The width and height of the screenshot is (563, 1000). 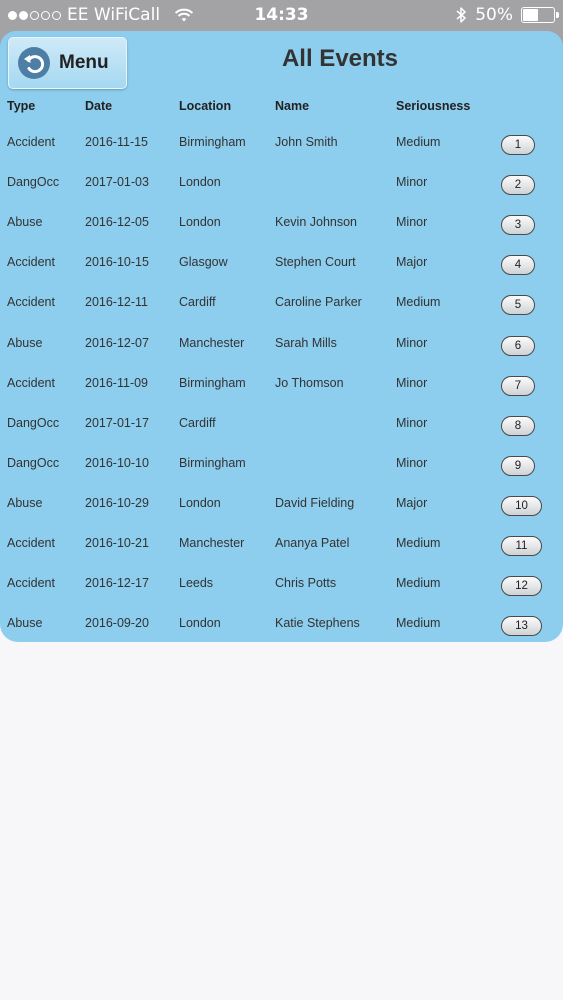 I want to click on cell-date: 2017-01-17, so click(x=117, y=422).